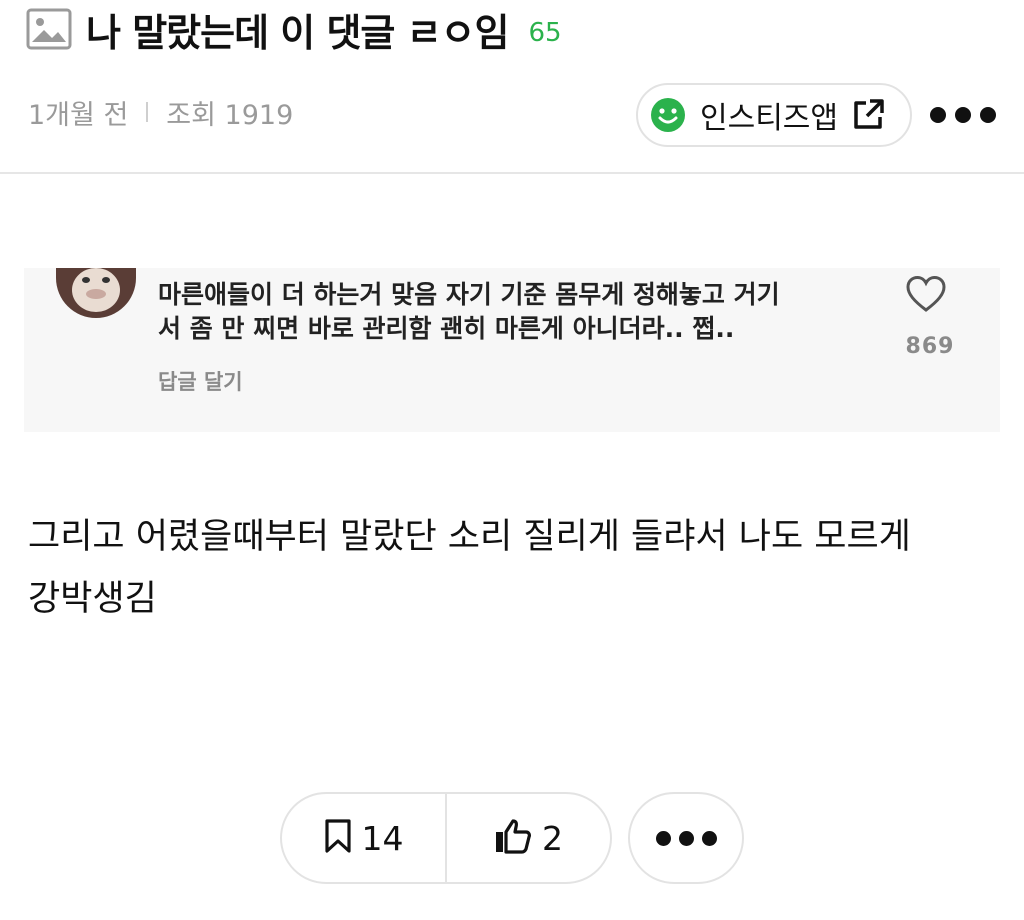  Describe the element at coordinates (446, 328) in the screenshot. I see `embedded-comment-line: 서 좀 만 찌면 바로 관리함 괜히 마른게 아니더라.. 쩝..` at that location.